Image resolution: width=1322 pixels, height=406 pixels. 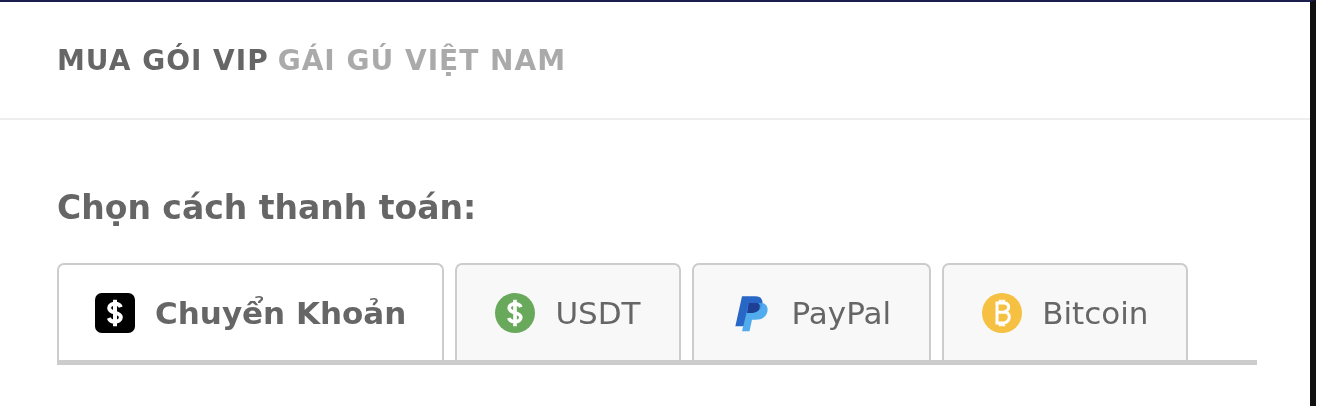 I want to click on modal-subtitle: GÁI GÚ VIỆT NAM, so click(x=422, y=60).